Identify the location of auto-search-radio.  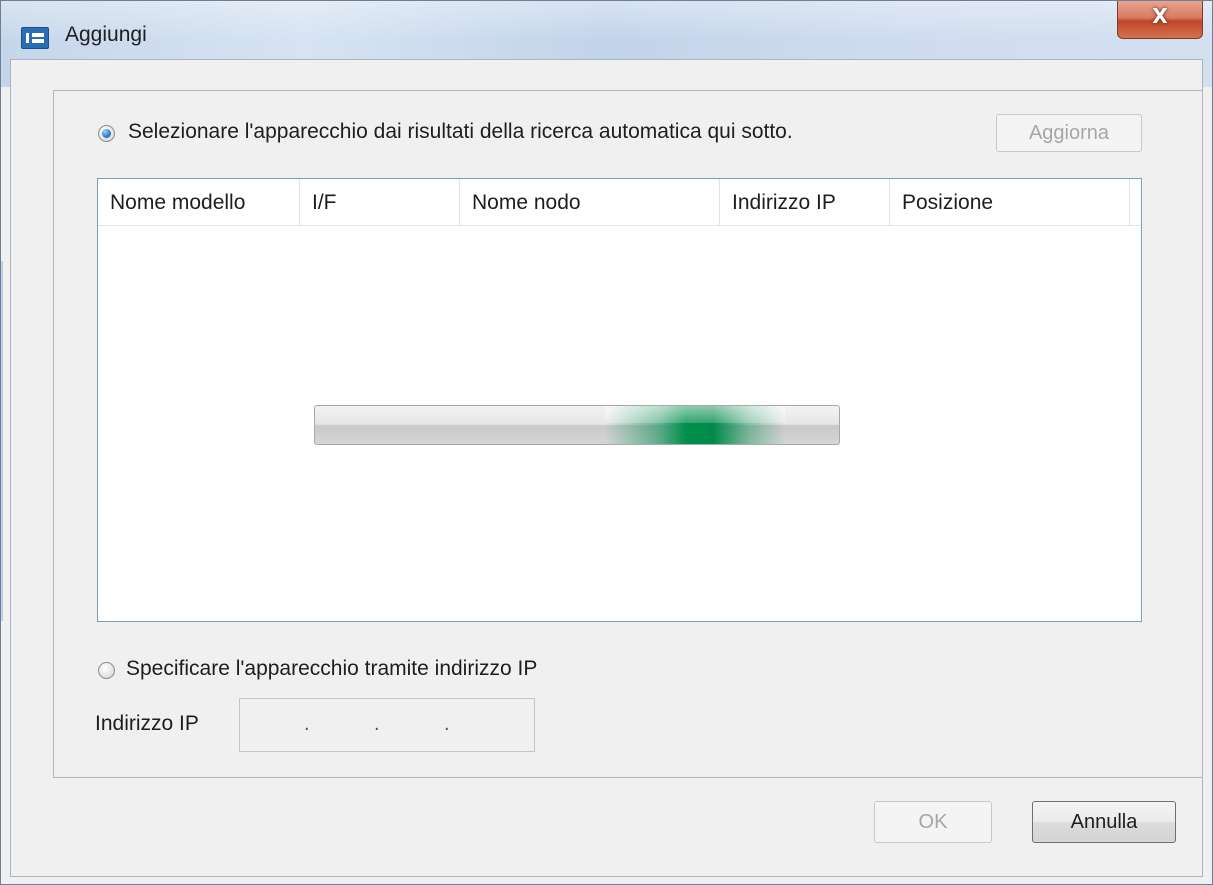
(106, 133).